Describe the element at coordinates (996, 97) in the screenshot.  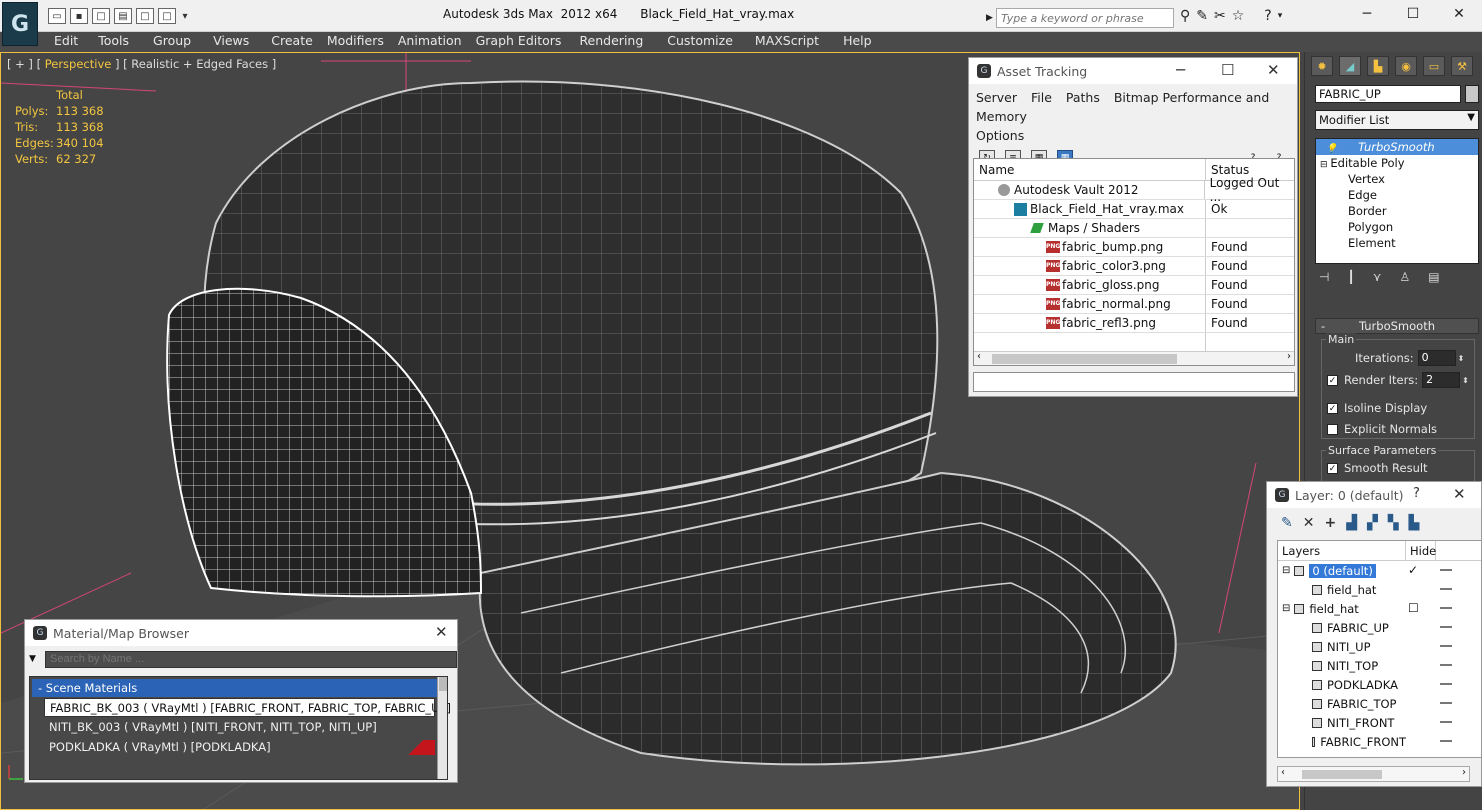
I see `menu-server: Server` at that location.